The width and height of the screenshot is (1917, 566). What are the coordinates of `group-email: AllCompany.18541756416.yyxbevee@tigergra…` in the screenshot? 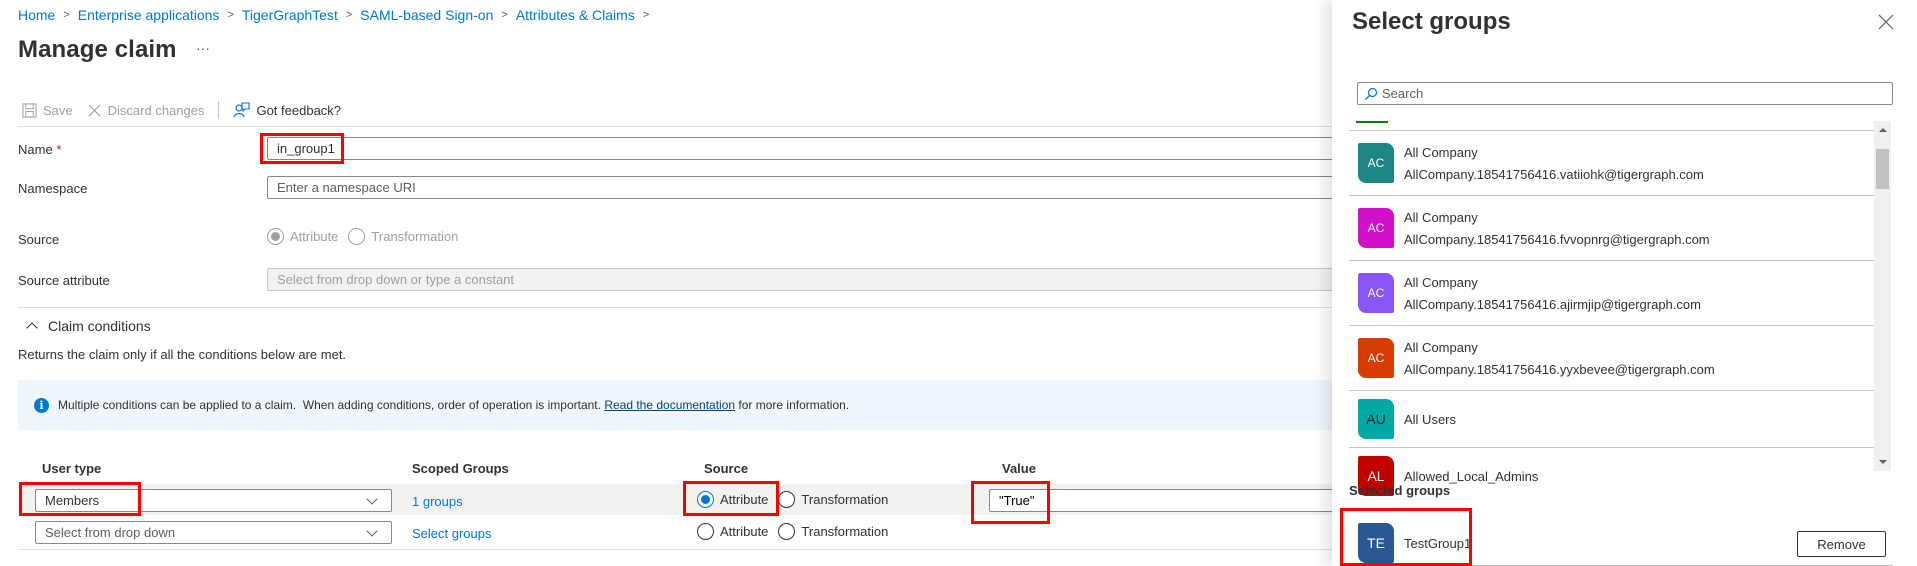 It's located at (1559, 369).